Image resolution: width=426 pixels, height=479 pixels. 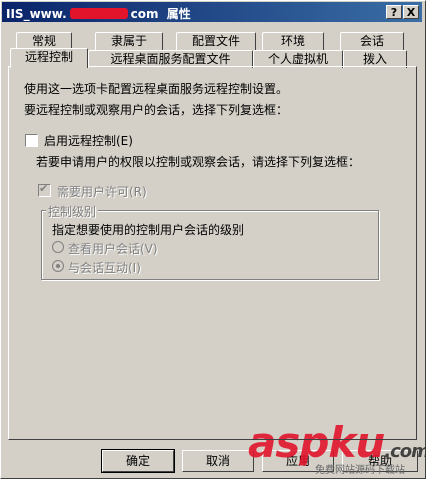 I want to click on control-level-desc: 指定想要使用的控制用户会话的级别, so click(x=148, y=230).